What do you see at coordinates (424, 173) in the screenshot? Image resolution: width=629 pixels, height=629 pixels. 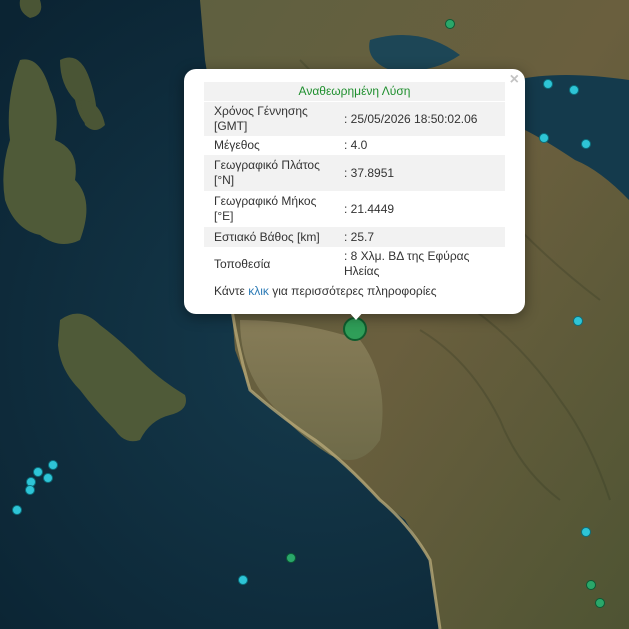 I see `row-value-latitude: : 37.8951` at bounding box center [424, 173].